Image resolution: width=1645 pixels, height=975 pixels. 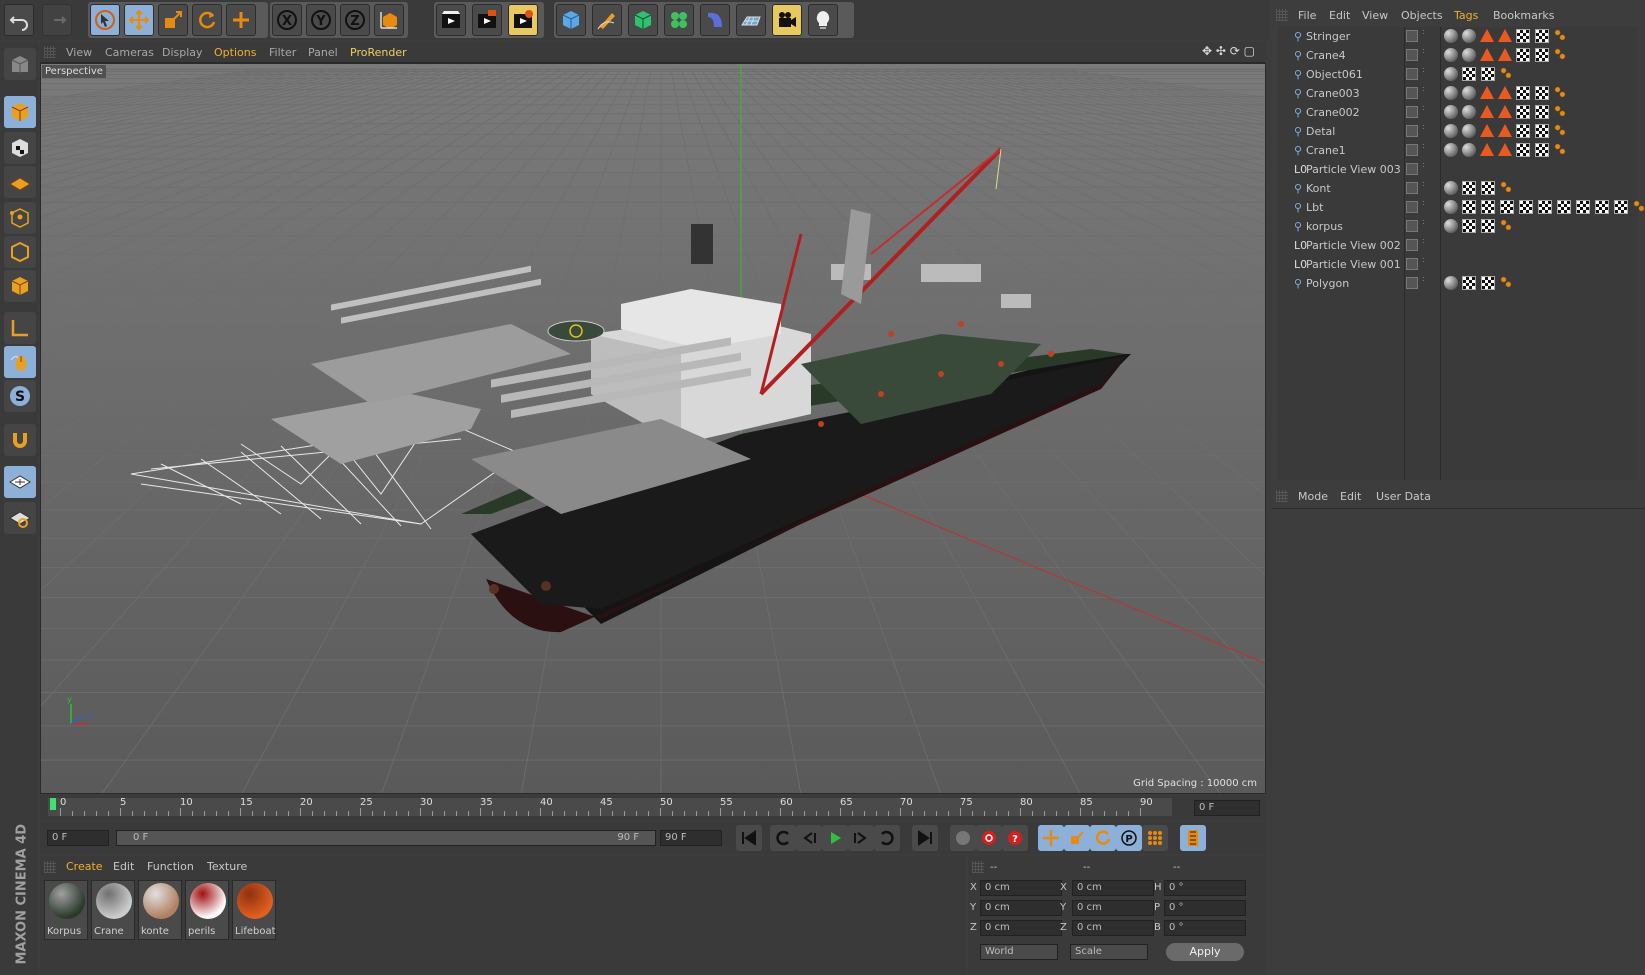 I want to click on object-row: L0 Particle View 003:, so click(x=1458, y=170).